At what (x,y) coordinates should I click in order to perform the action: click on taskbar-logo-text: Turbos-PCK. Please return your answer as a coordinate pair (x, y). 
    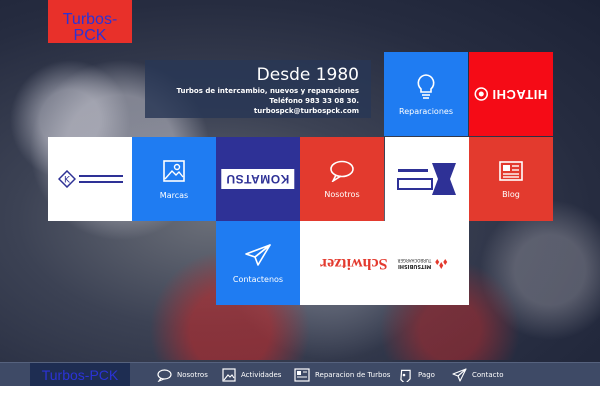
    Looking at the image, I should click on (80, 375).